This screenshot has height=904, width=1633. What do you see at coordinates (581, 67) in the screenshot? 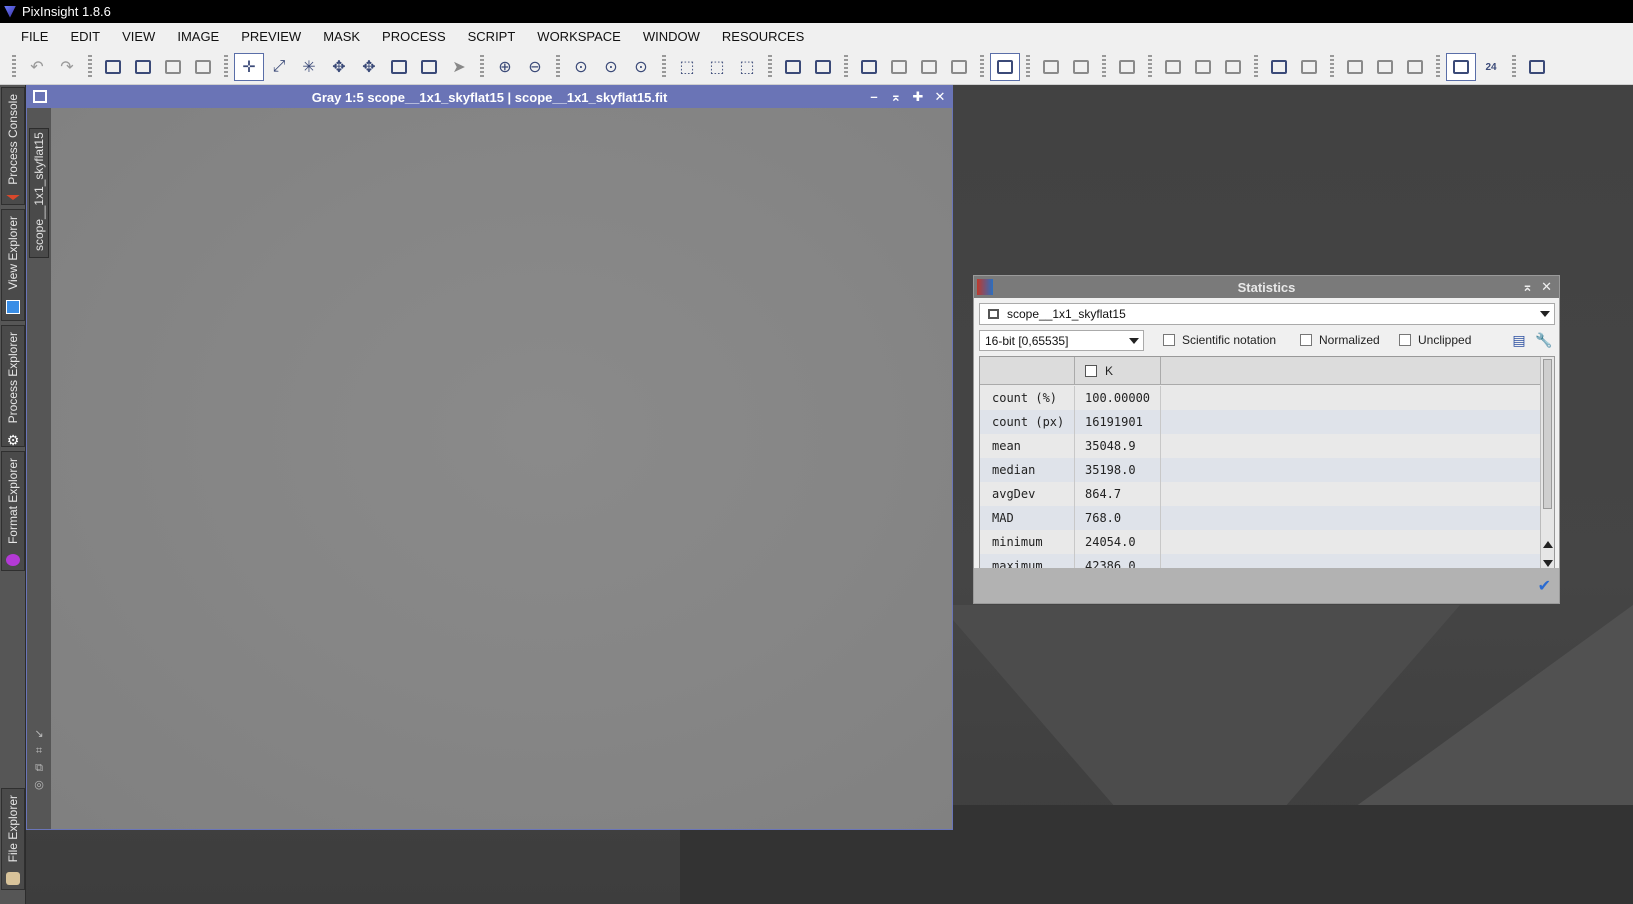
I see `zoom-1-1-icon: ⊙` at bounding box center [581, 67].